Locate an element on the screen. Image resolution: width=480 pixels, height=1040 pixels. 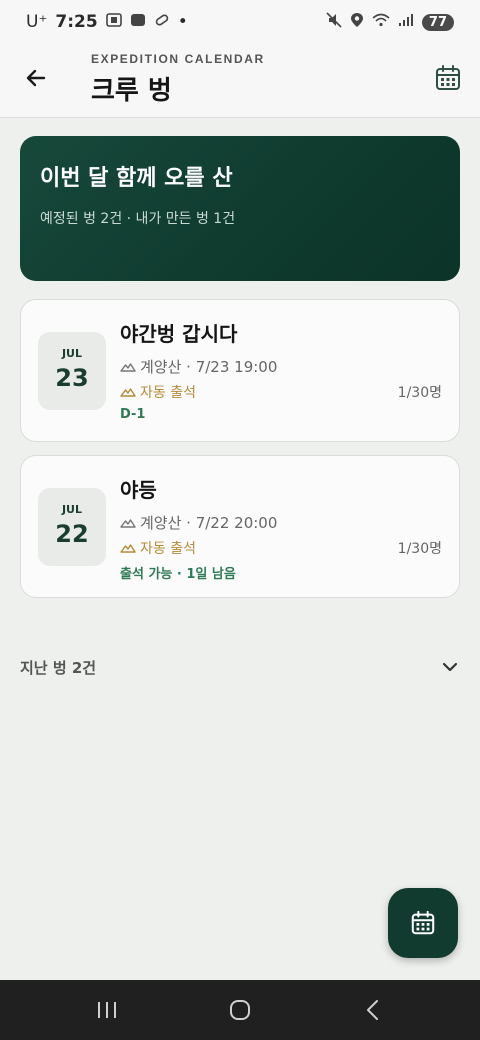
event-date-badge: JUL 22 is located at coordinates (72, 527).